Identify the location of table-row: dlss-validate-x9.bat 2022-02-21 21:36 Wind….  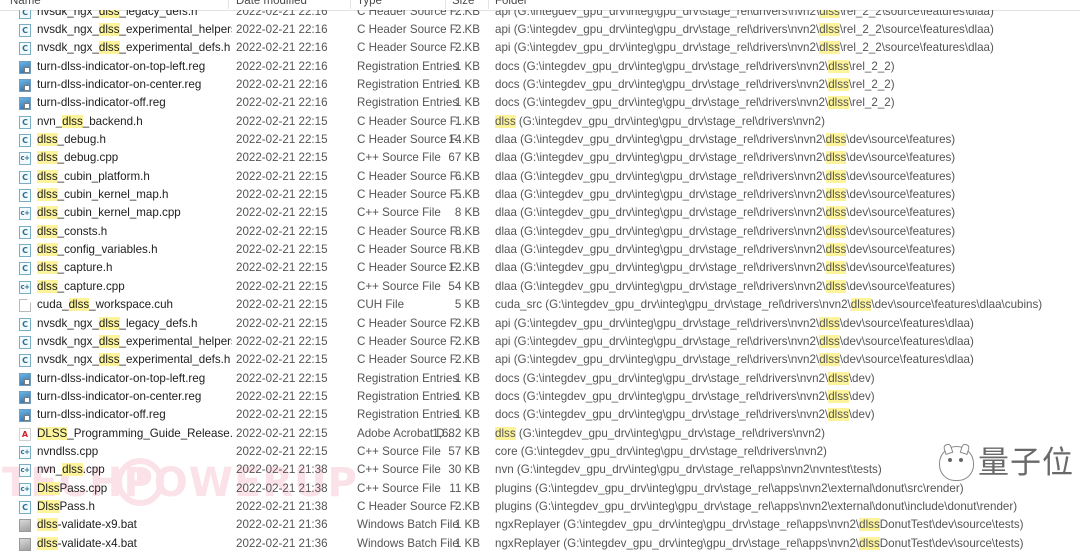
(540, 525).